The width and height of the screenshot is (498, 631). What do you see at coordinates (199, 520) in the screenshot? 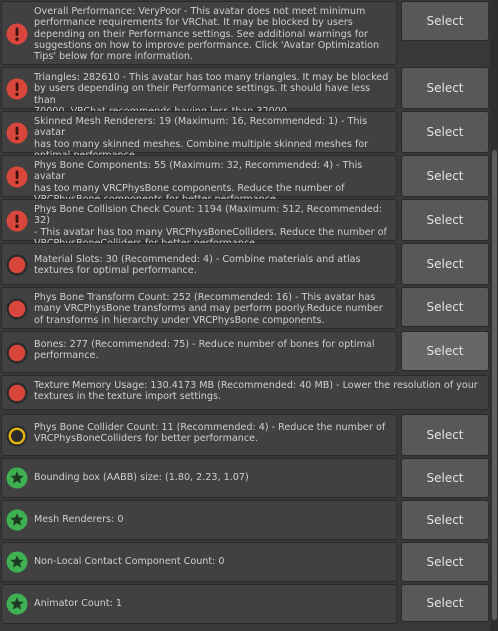
I see `message-row: Mesh Renderers: 0` at bounding box center [199, 520].